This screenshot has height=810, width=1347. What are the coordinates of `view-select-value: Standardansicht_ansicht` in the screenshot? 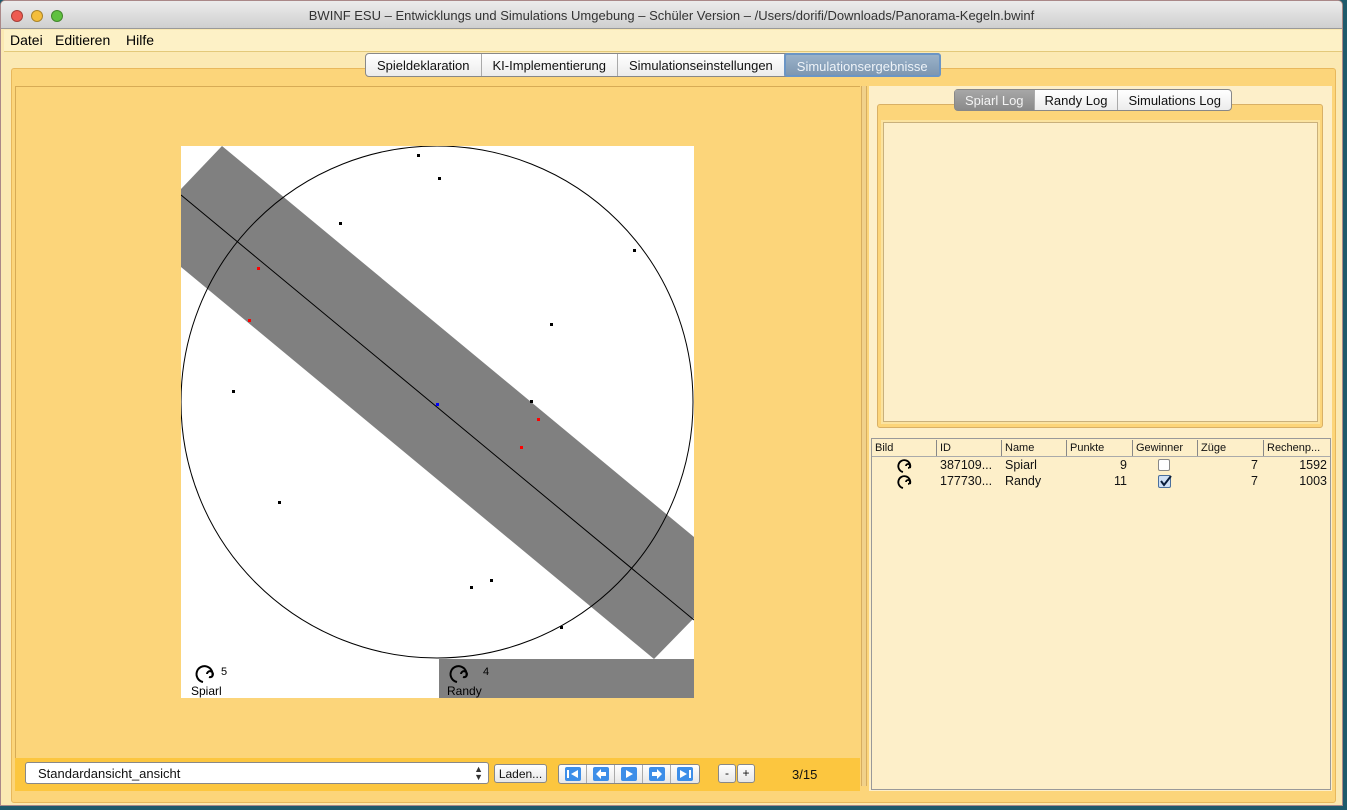 It's located at (109, 773).